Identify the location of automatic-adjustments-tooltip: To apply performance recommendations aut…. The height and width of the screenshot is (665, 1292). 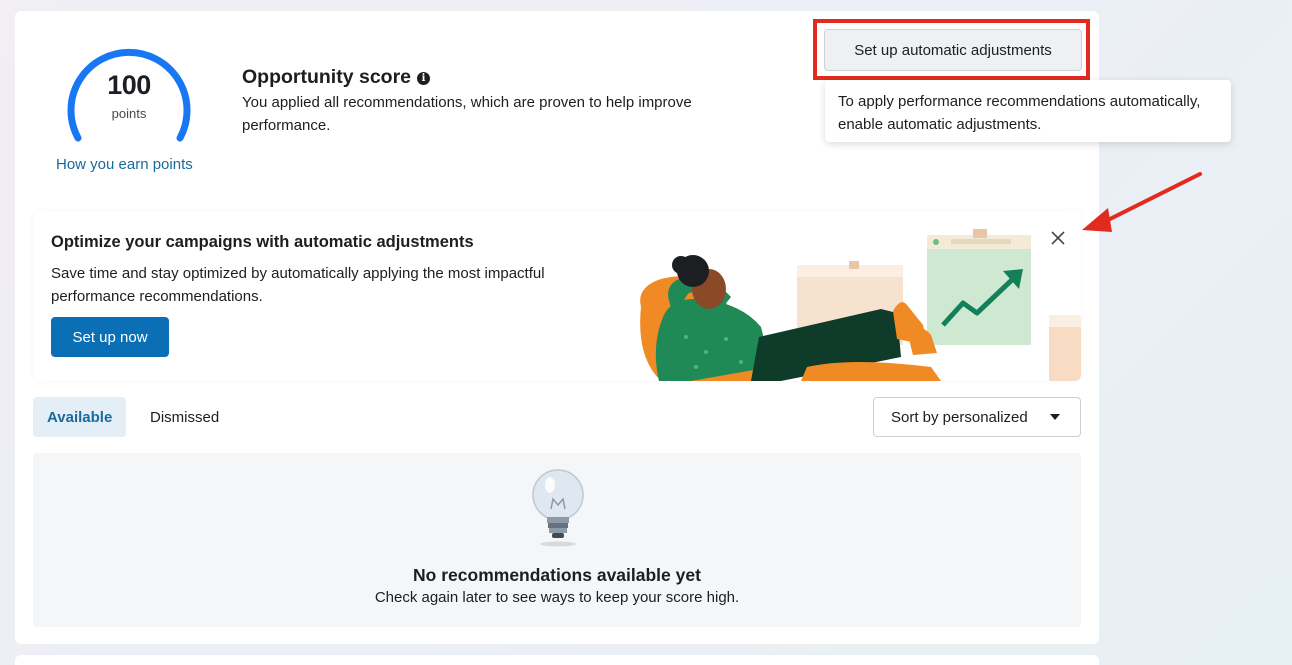
(1028, 111).